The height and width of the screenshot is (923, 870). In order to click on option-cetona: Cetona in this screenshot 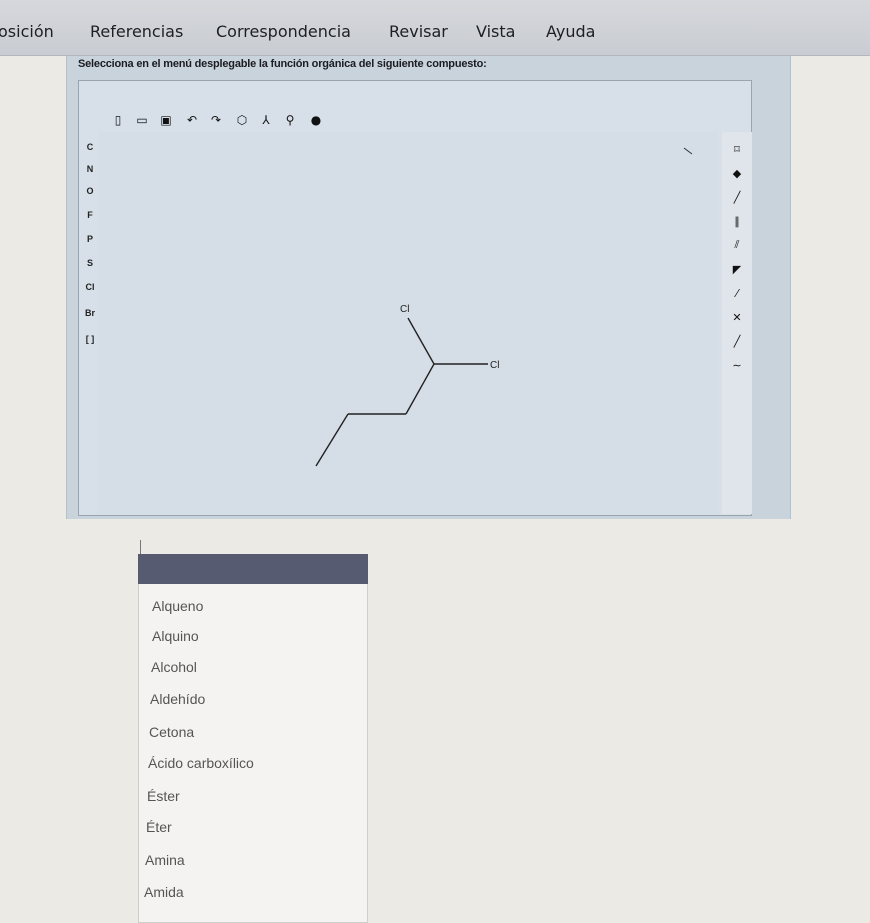, I will do `click(171, 732)`.